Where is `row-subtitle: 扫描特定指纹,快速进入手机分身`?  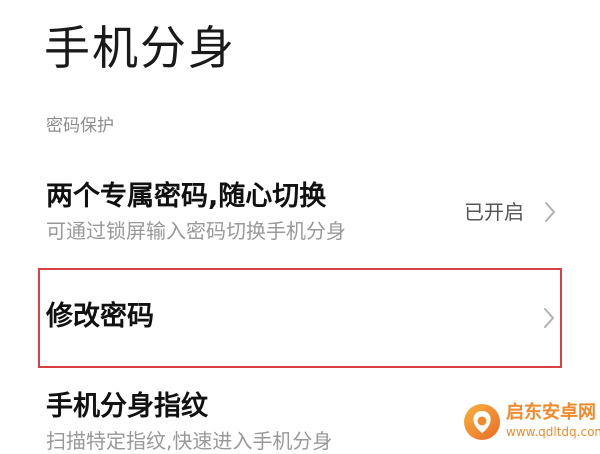 row-subtitle: 扫描特定指纹,快速进入手机分身 is located at coordinates (189, 441).